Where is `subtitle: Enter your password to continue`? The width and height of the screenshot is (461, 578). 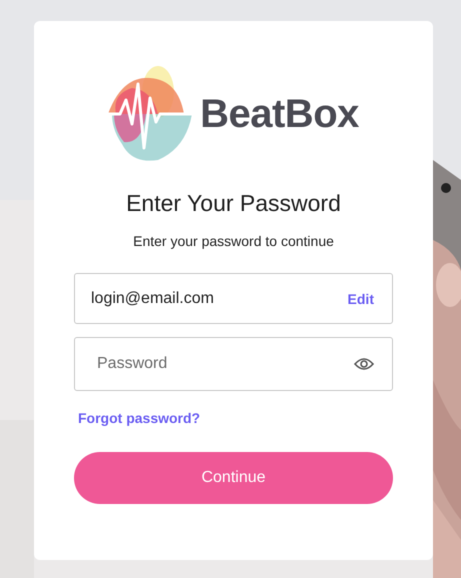 subtitle: Enter your password to continue is located at coordinates (233, 241).